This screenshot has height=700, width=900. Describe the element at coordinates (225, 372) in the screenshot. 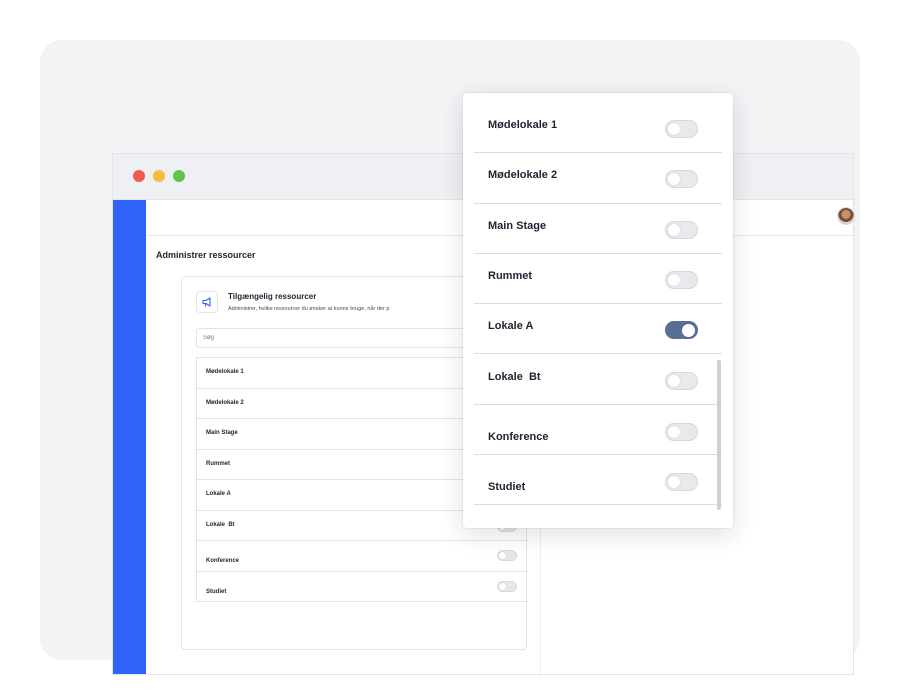

I see `resource-label: Mødelokale 1` at that location.